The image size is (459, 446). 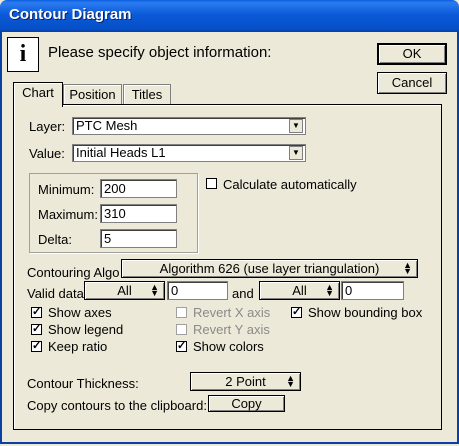 I want to click on show-axes-checkbox: ✓, so click(x=36, y=312).